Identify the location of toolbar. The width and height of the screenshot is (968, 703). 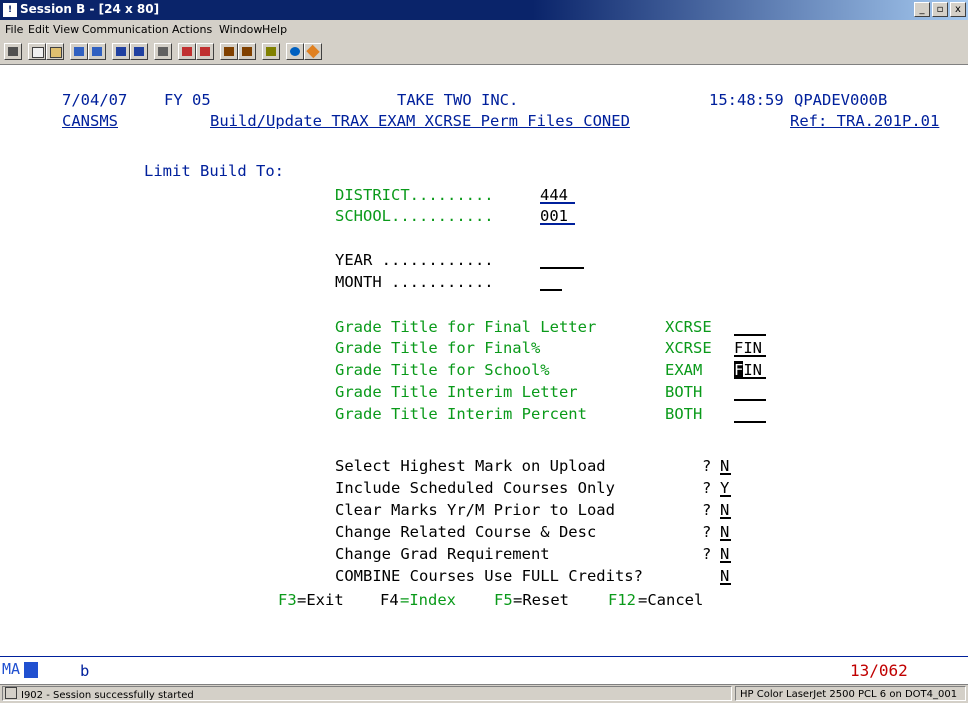
(484, 52).